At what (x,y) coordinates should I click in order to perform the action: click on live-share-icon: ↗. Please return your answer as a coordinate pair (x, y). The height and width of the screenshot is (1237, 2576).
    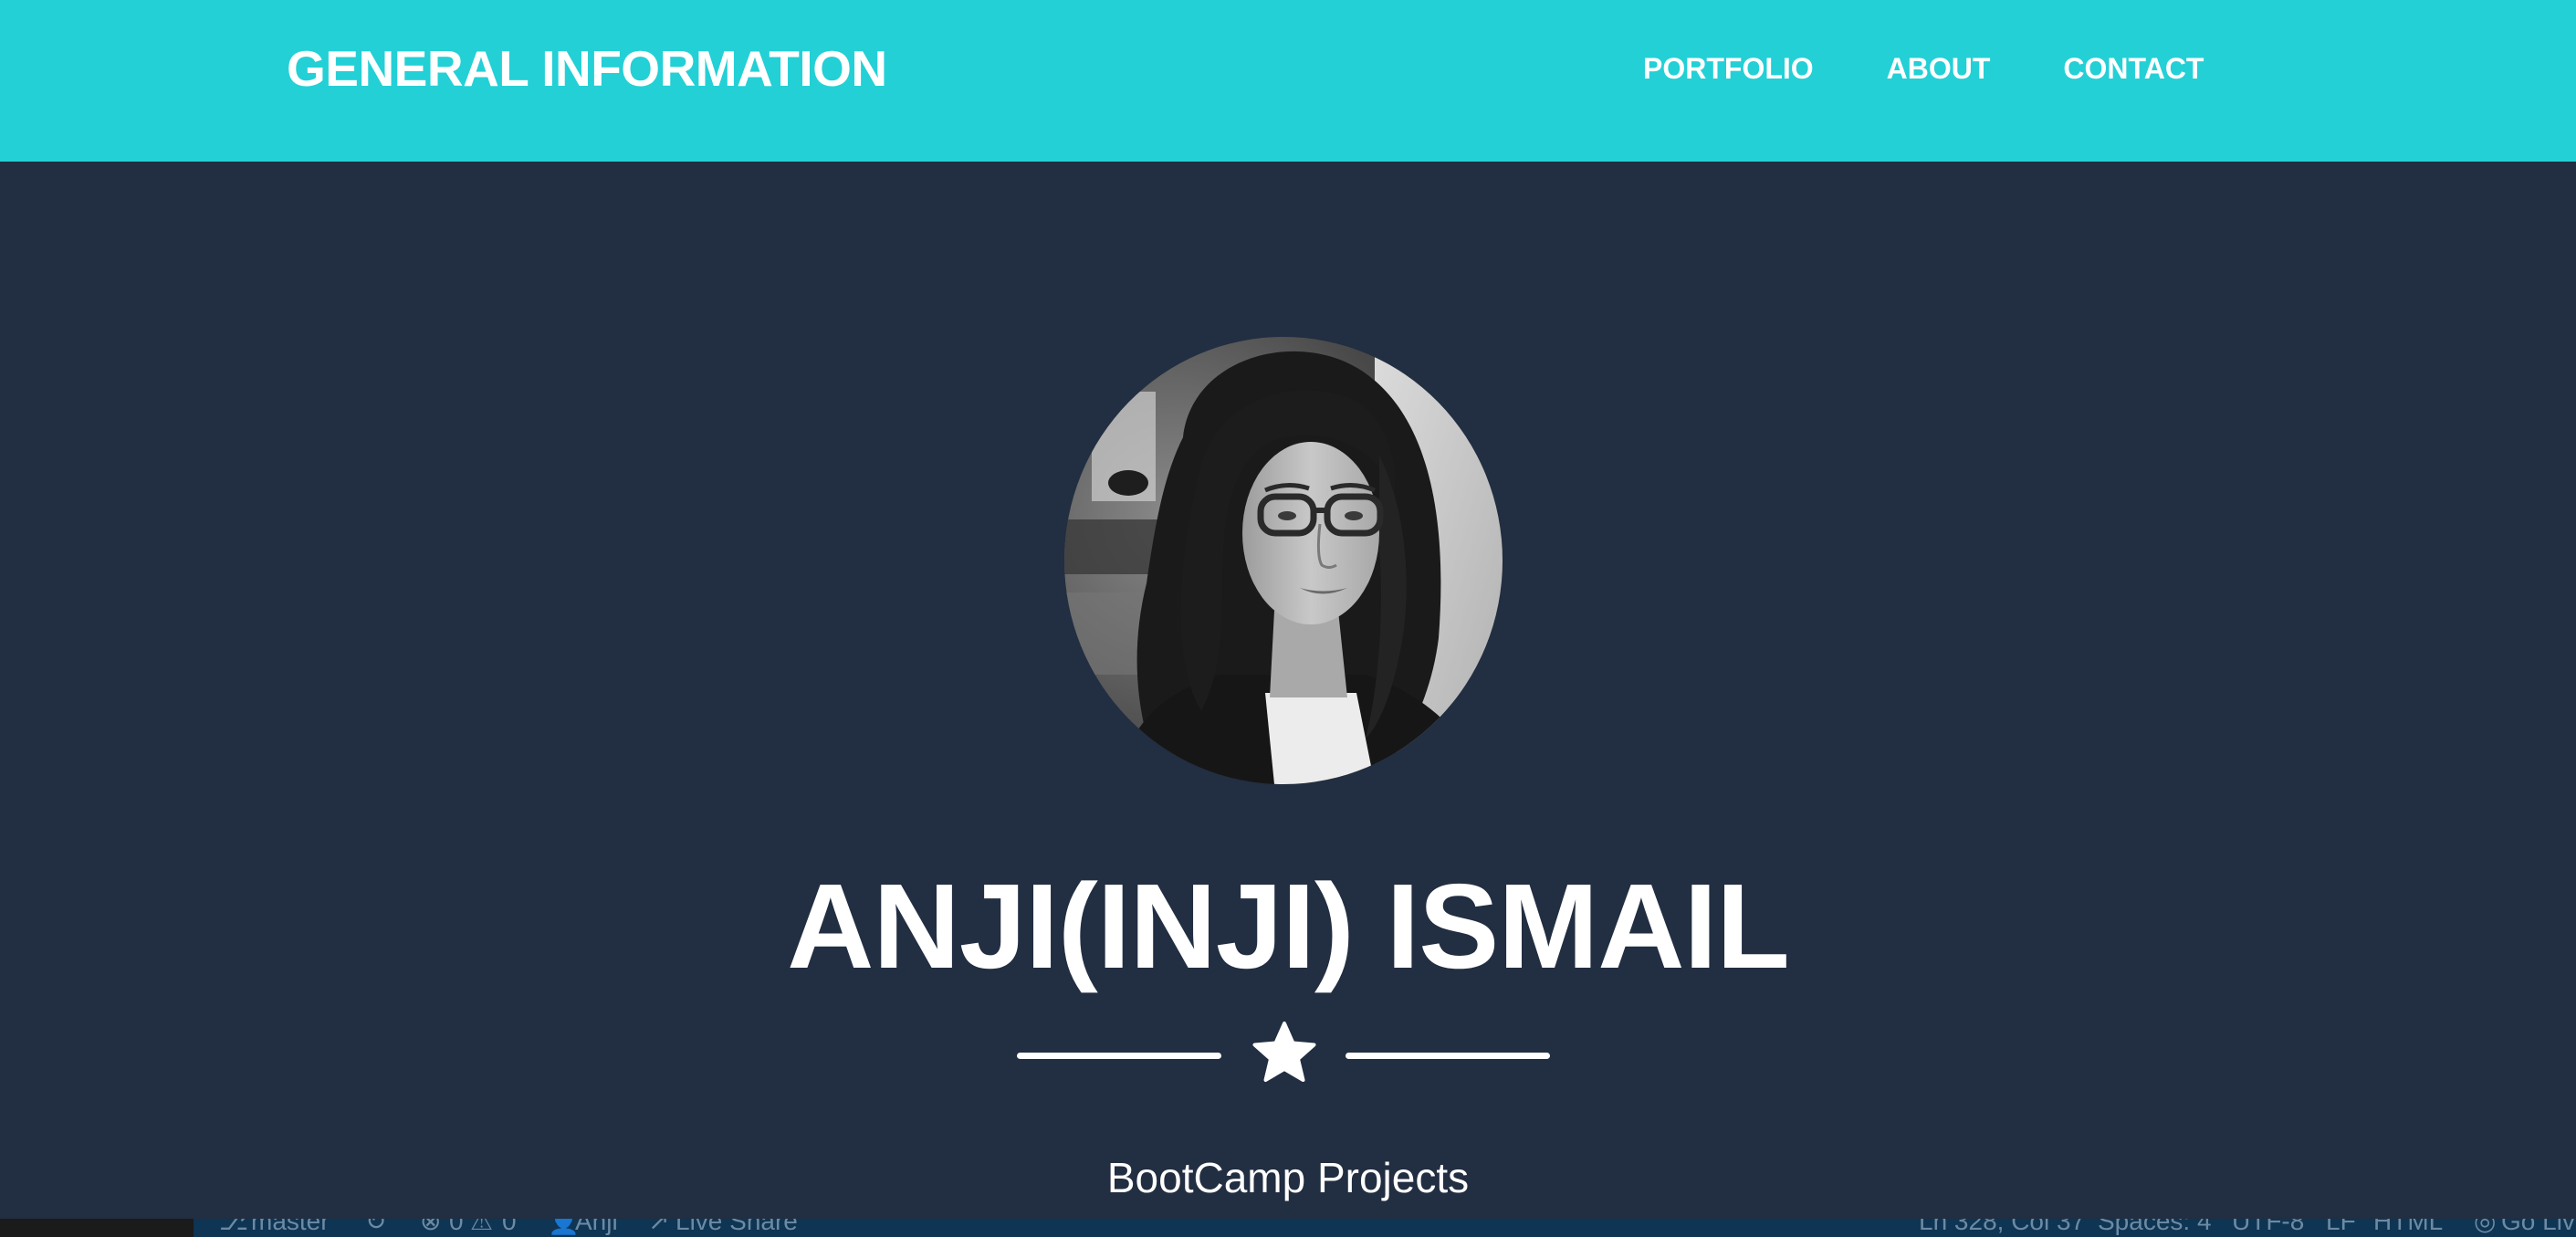
    Looking at the image, I should click on (659, 1227).